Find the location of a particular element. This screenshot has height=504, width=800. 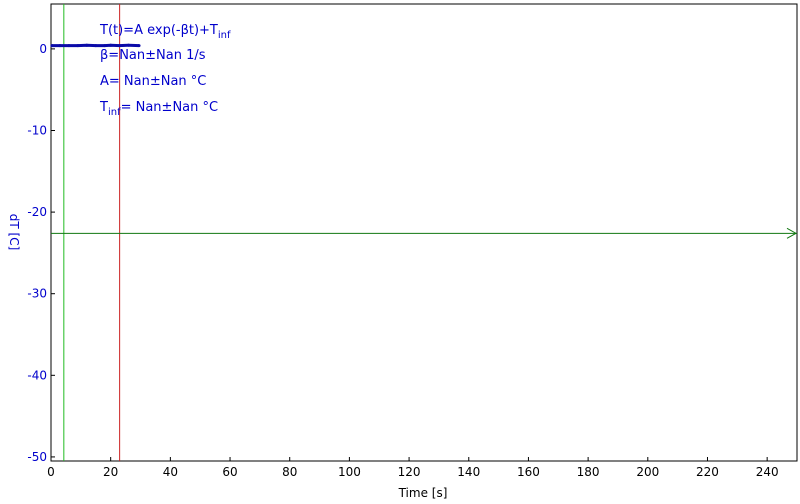

x-tick-label: 140 is located at coordinates (468, 472).